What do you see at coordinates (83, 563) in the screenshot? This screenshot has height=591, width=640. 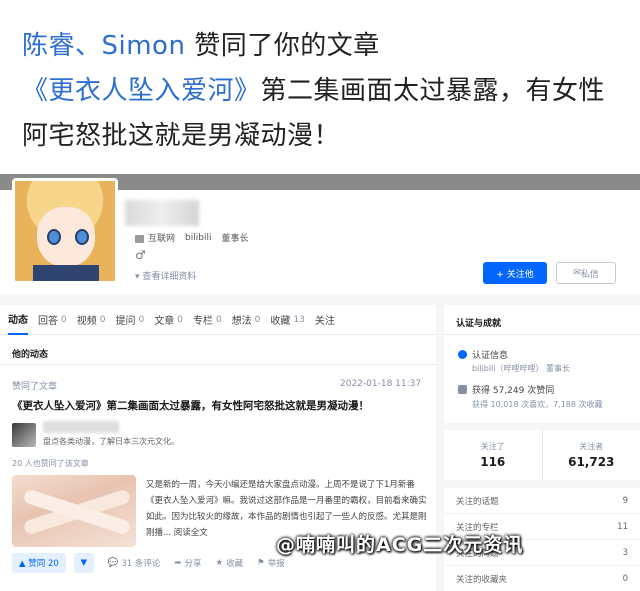 I see `vote-down-button: ▼` at bounding box center [83, 563].